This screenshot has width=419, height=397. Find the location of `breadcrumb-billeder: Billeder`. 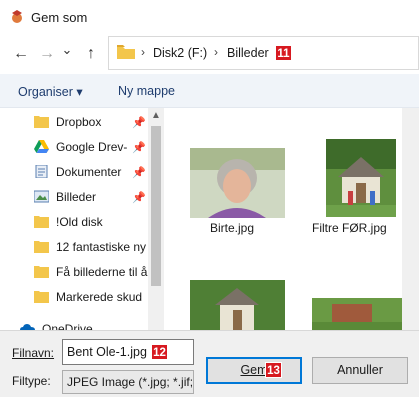

breadcrumb-billeder: Billeder is located at coordinates (248, 53).